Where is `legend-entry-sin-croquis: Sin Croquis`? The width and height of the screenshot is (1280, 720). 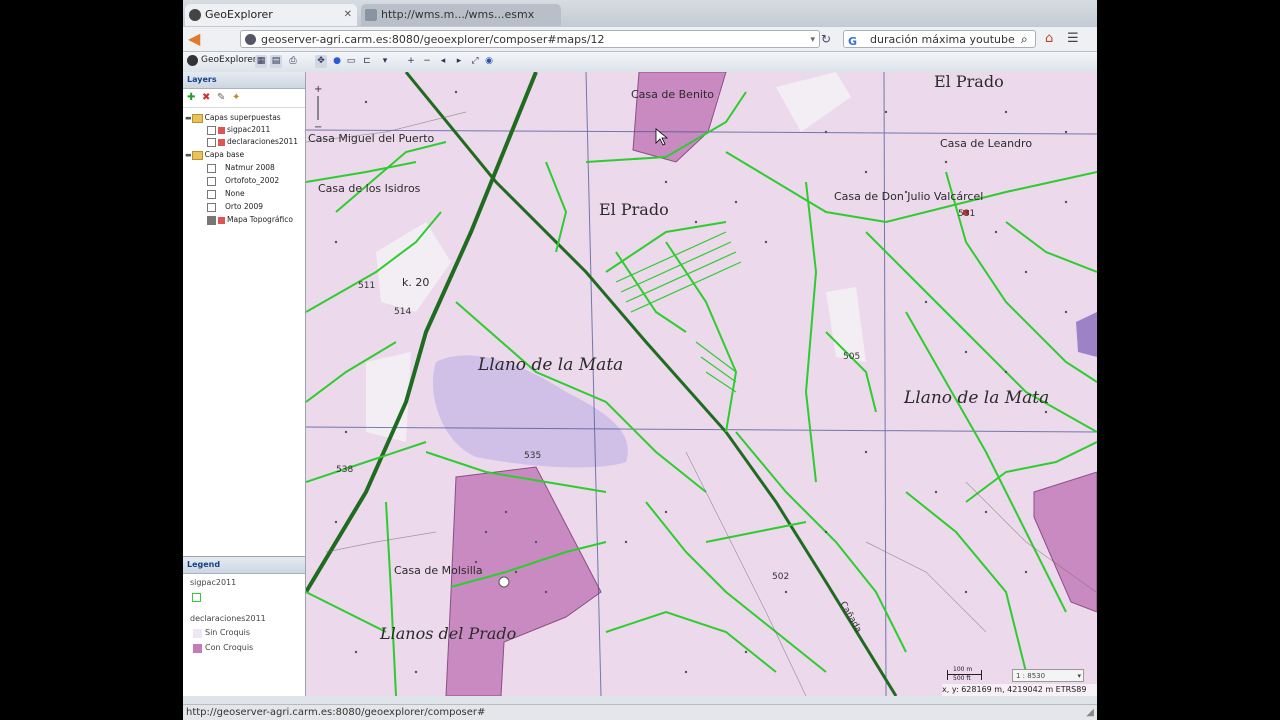 legend-entry-sin-croquis: Sin Croquis is located at coordinates (228, 632).